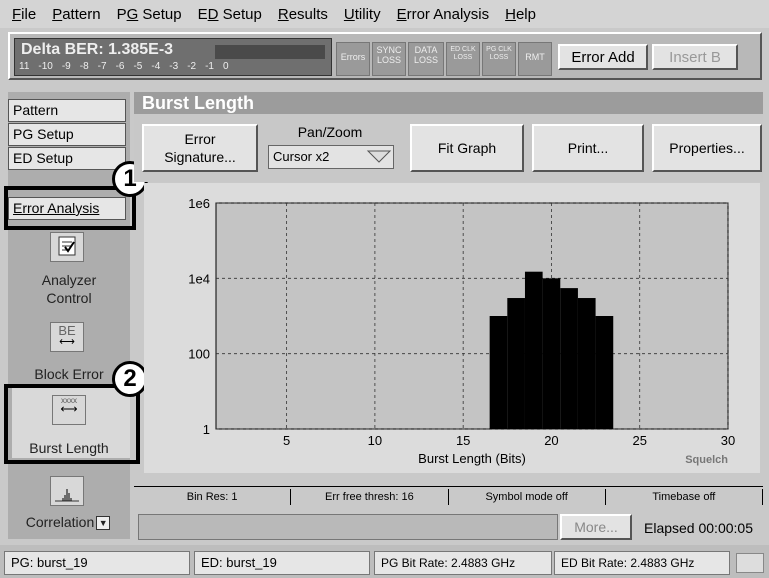 Image resolution: width=769 pixels, height=578 pixels. What do you see at coordinates (695, 57) in the screenshot?
I see `insert-button: Insert B` at bounding box center [695, 57].